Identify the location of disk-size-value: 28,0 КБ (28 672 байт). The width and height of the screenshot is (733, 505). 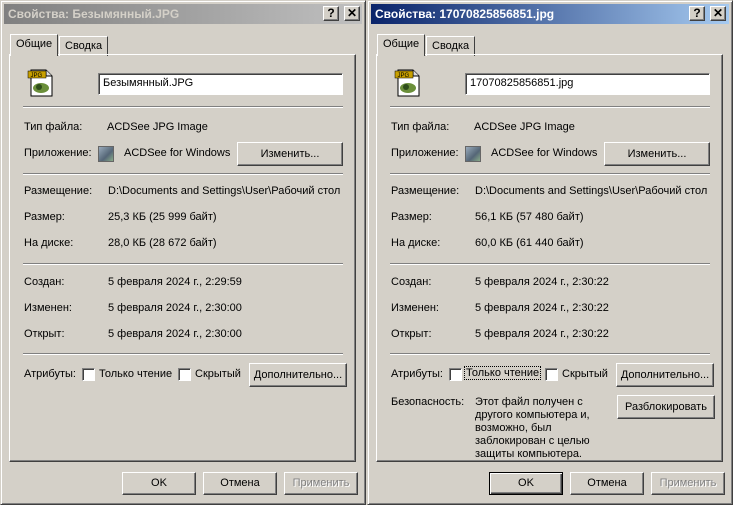
(162, 243).